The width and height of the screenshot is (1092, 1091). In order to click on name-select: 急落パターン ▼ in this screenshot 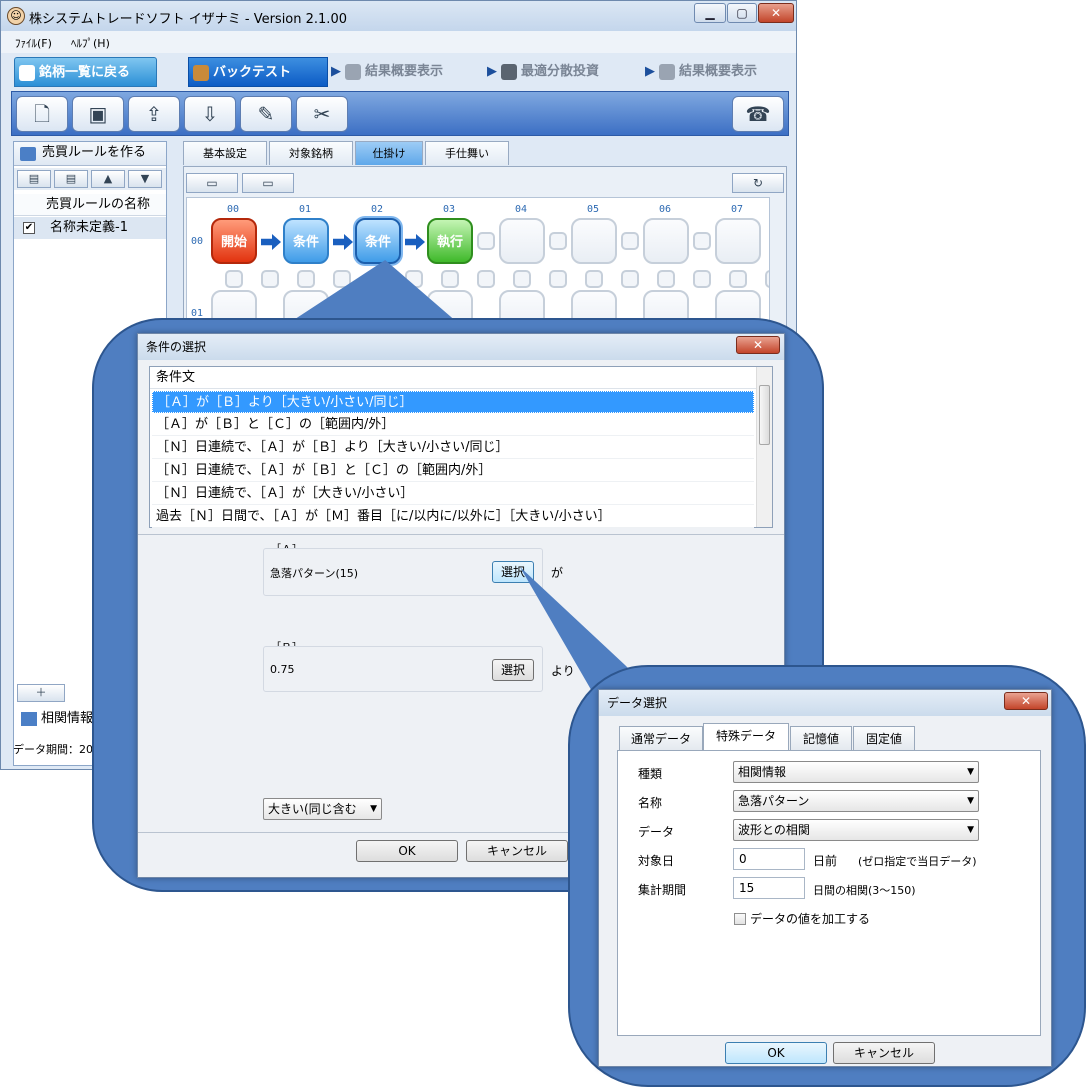, I will do `click(856, 801)`.